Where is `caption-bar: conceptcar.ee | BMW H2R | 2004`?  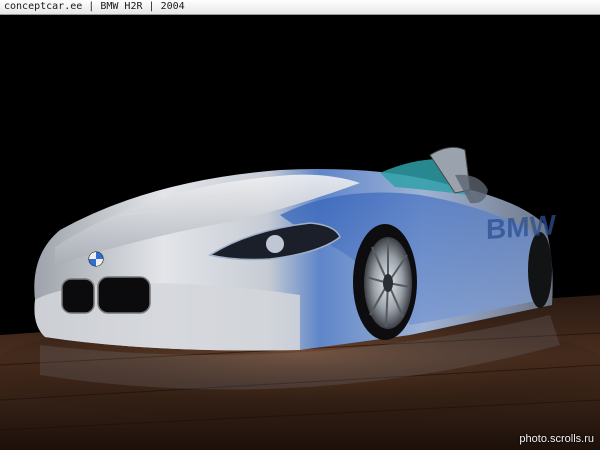
caption-bar: conceptcar.ee | BMW H2R | 2004 is located at coordinates (300, 7).